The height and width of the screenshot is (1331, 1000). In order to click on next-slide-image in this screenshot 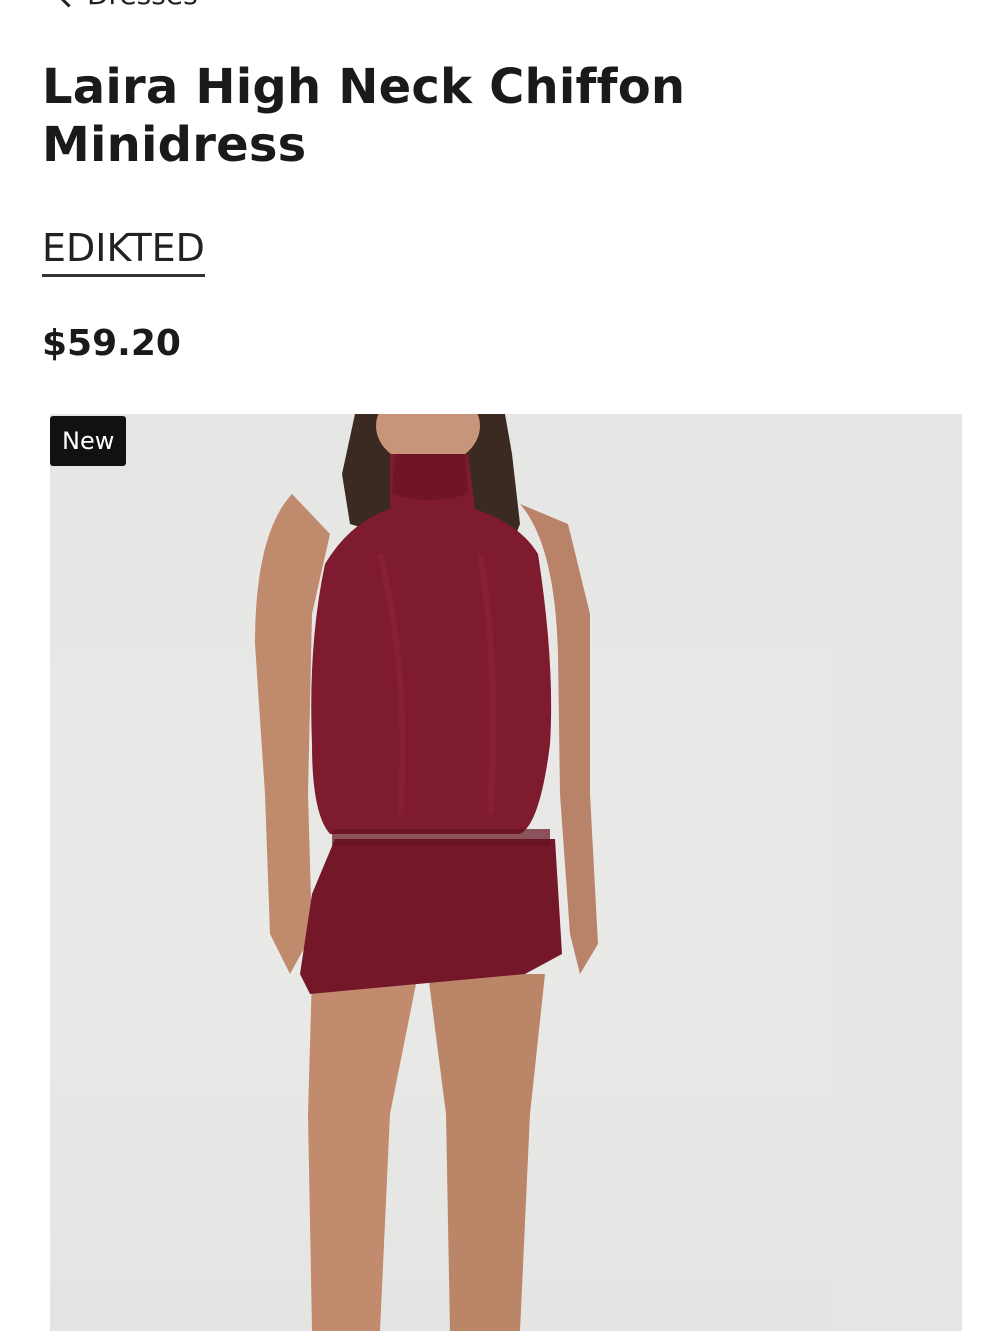, I will do `click(887, 872)`.